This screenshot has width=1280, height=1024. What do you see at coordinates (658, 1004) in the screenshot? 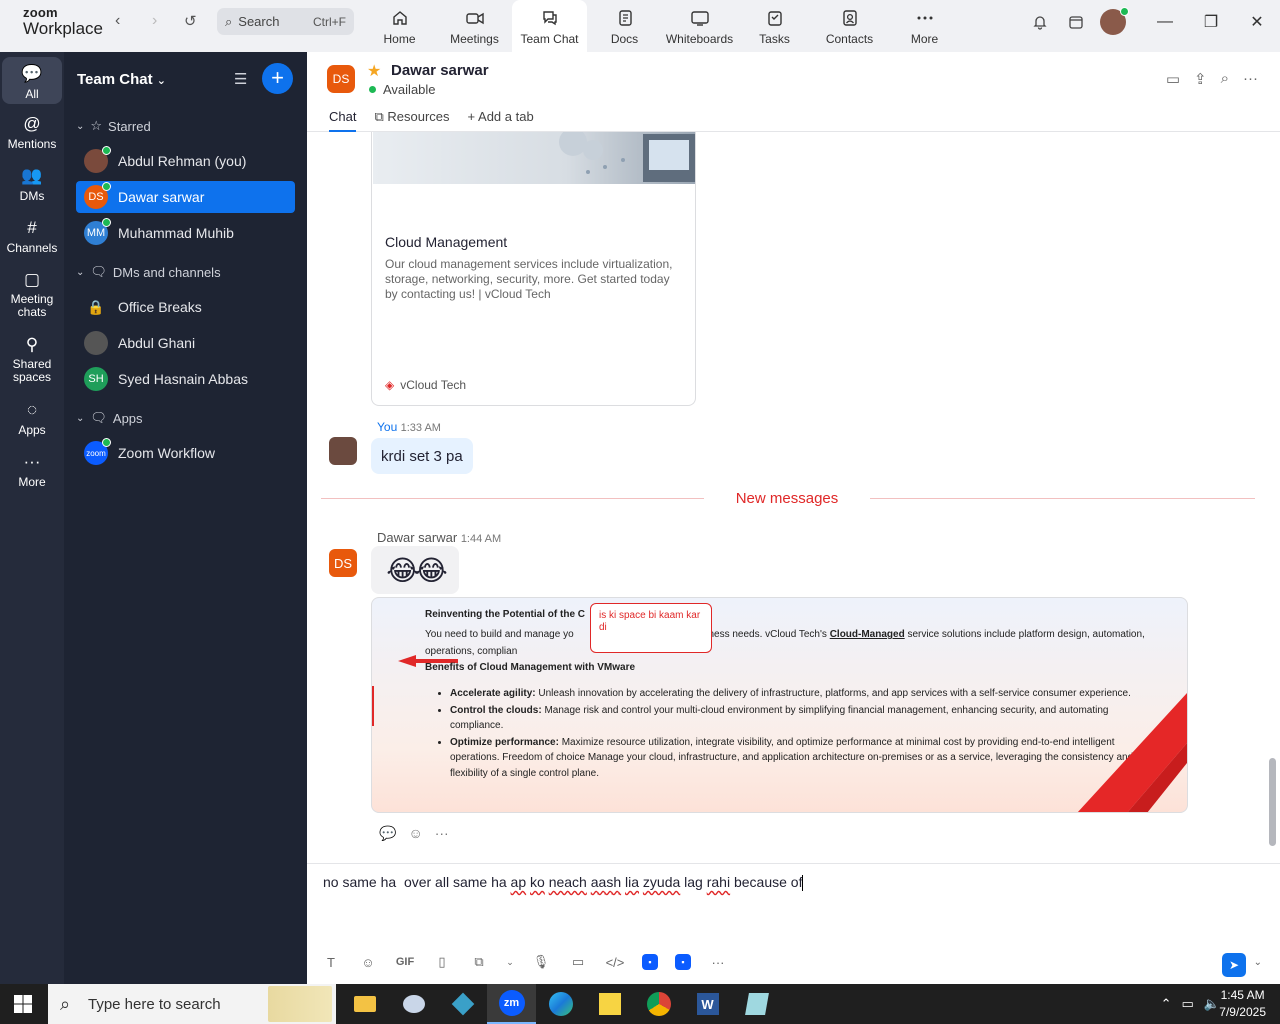
I see `chrome-browser-icon` at bounding box center [658, 1004].